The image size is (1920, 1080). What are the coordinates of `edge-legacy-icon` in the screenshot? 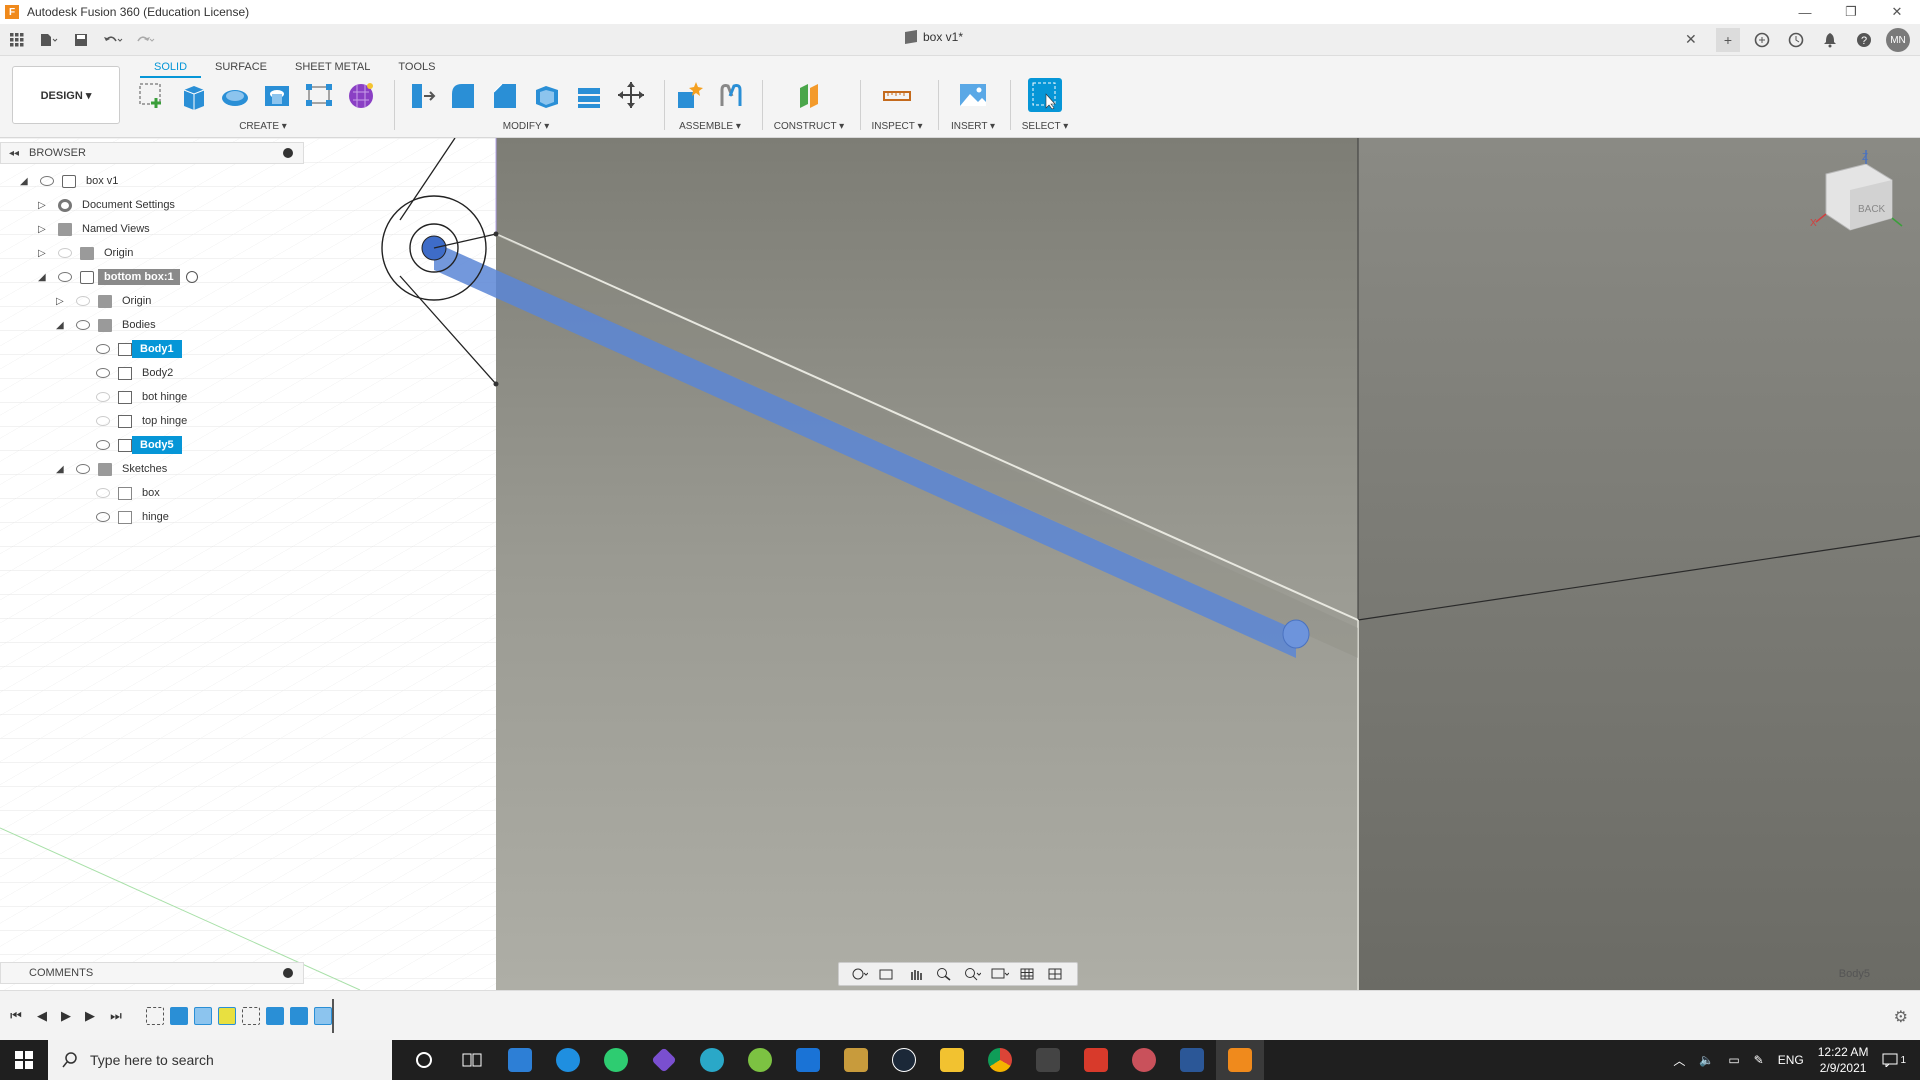 It's located at (568, 1060).